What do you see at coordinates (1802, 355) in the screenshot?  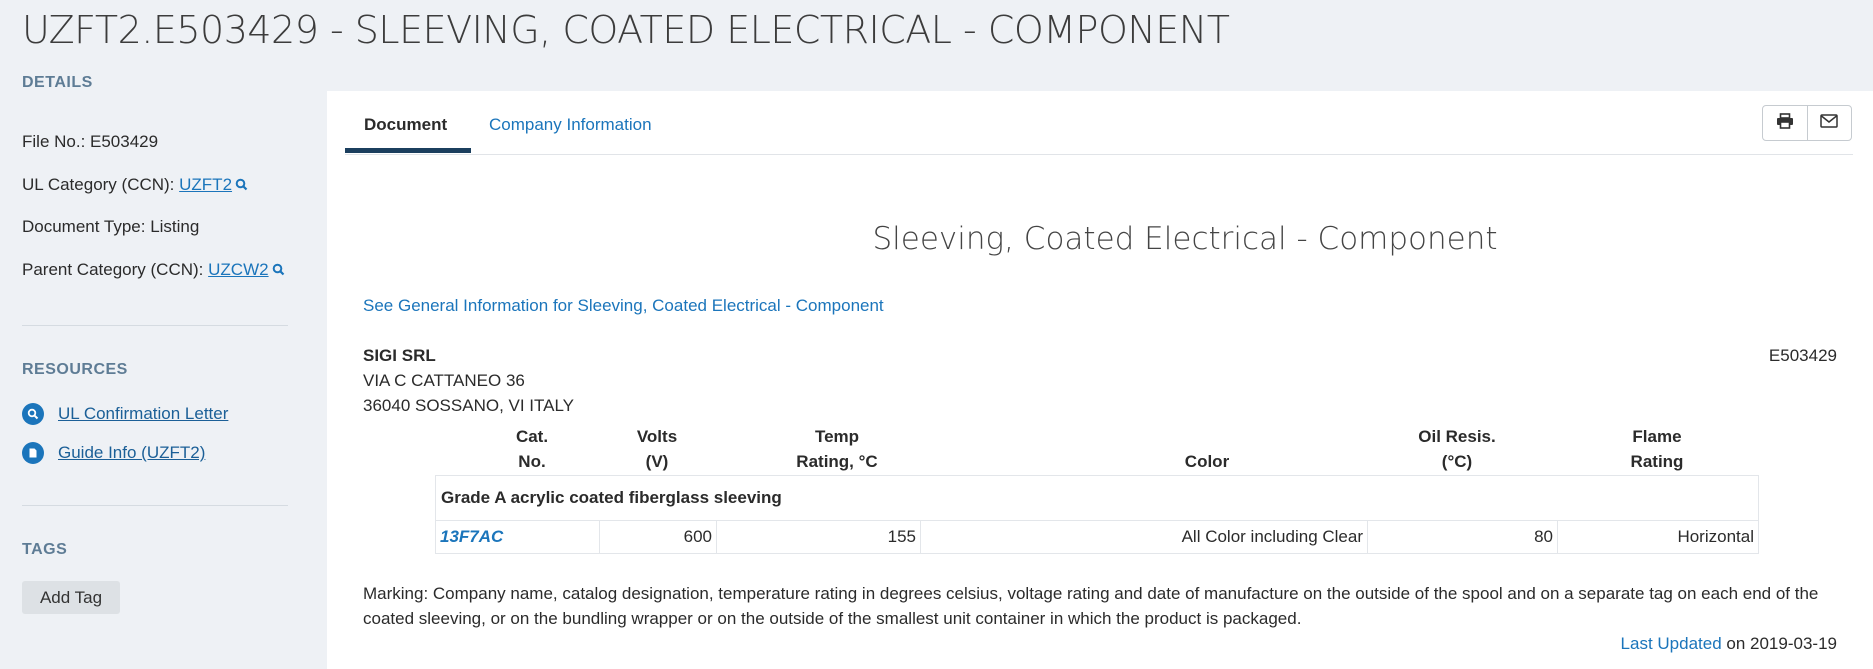 I see `company-file-number: E503429` at bounding box center [1802, 355].